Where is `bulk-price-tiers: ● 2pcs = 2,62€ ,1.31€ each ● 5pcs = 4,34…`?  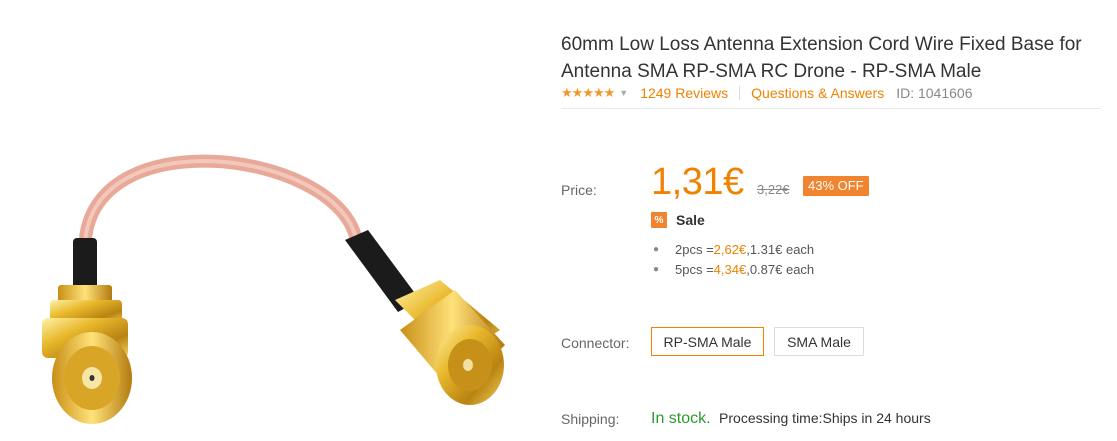 bulk-price-tiers: ● 2pcs = 2,62€ ,1.31€ each ● 5pcs = 4,34… is located at coordinates (733, 259).